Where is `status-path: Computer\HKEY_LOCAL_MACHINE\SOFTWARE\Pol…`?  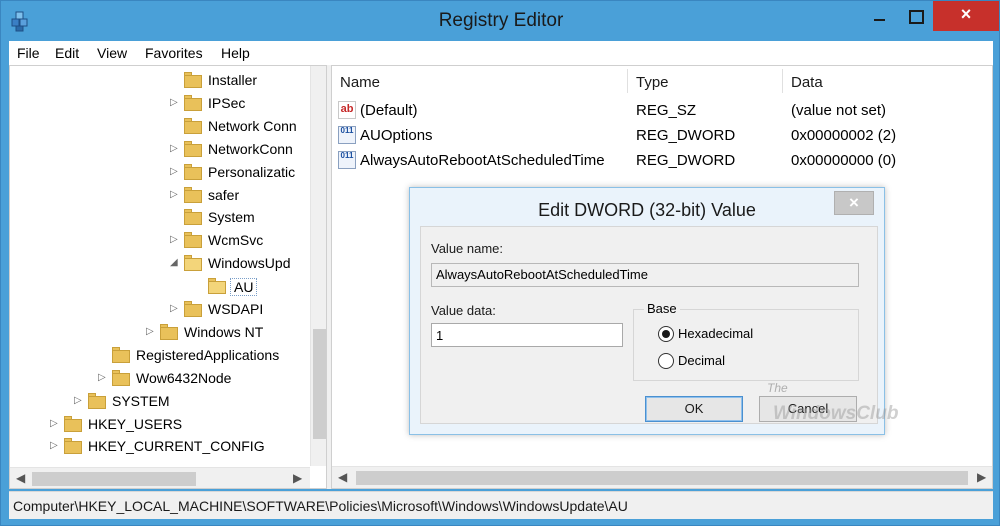 status-path: Computer\HKEY_LOCAL_MACHINE\SOFTWARE\Pol… is located at coordinates (320, 506).